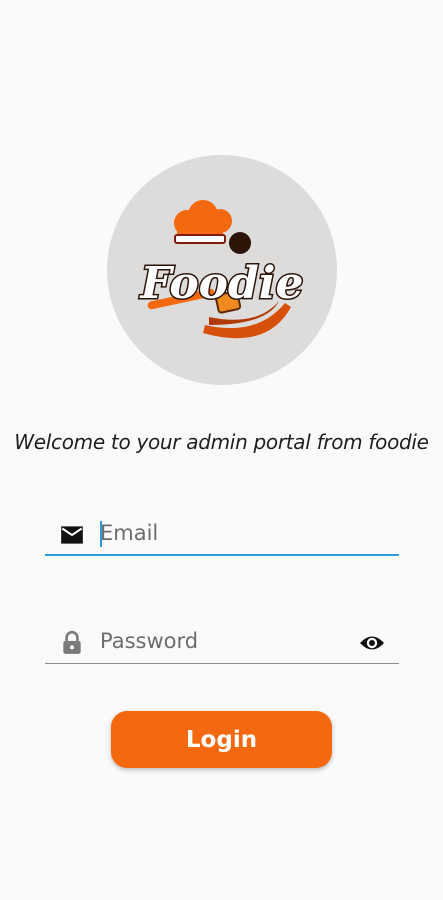  I want to click on eye-icon, so click(372, 643).